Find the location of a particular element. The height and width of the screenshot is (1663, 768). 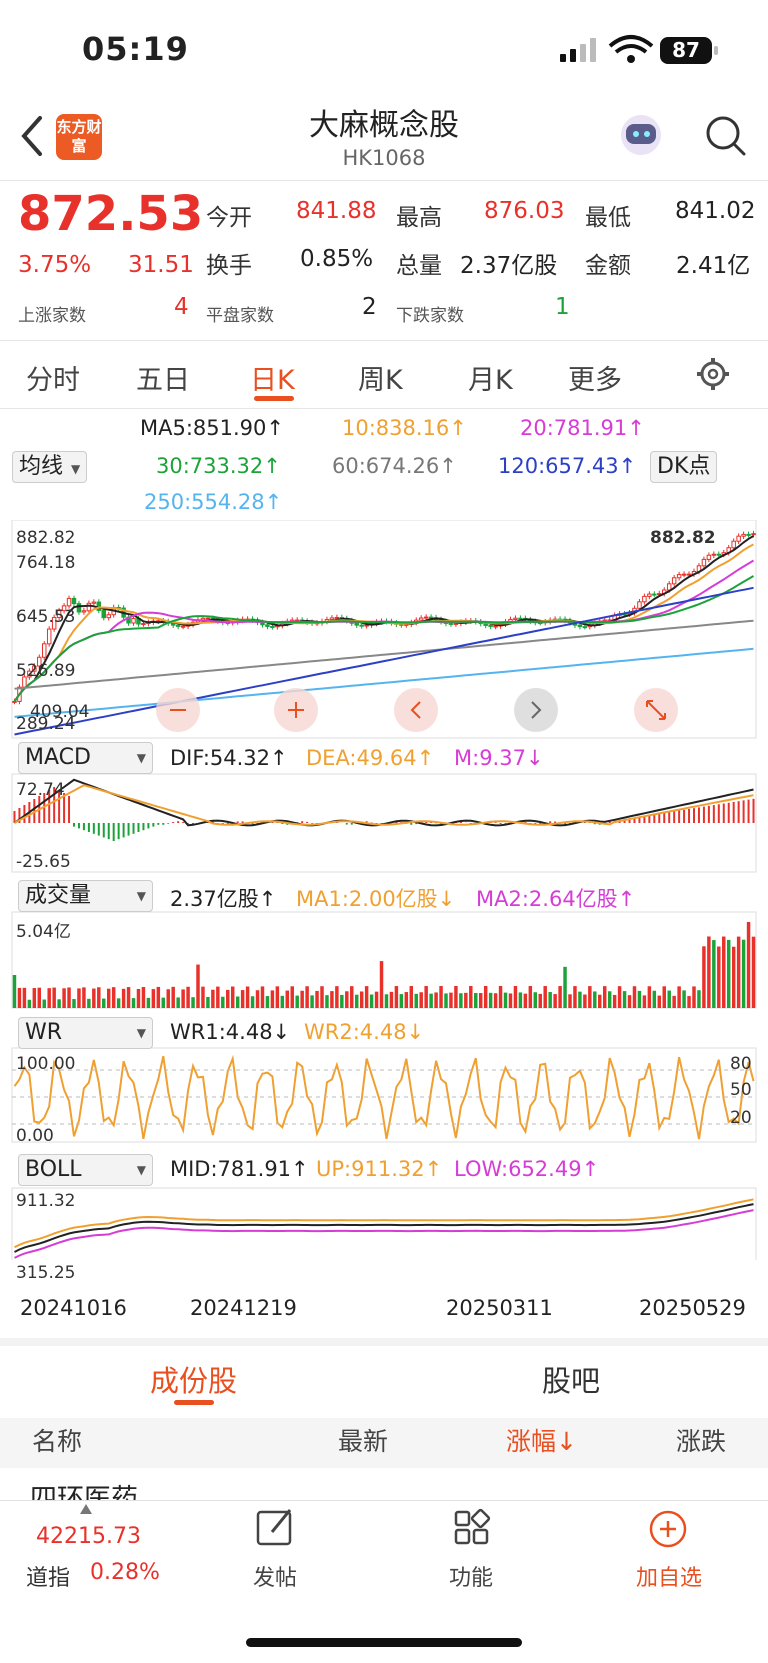

functions-button: 功能 is located at coordinates (471, 1576).